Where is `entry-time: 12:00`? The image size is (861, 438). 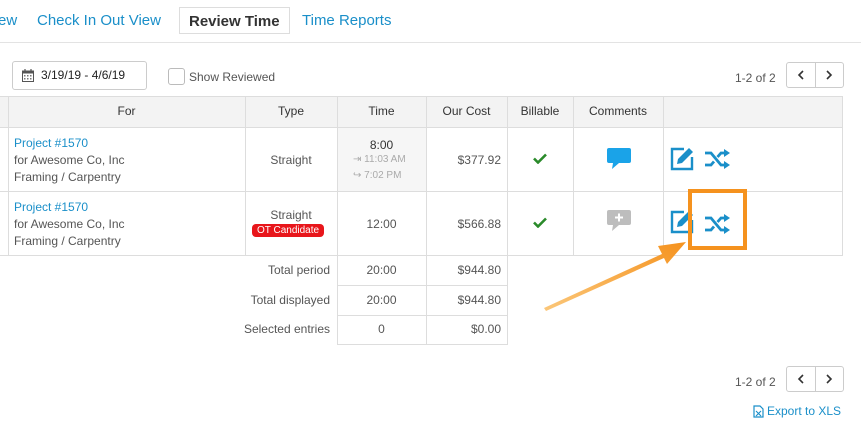 entry-time: 12:00 is located at coordinates (381, 224).